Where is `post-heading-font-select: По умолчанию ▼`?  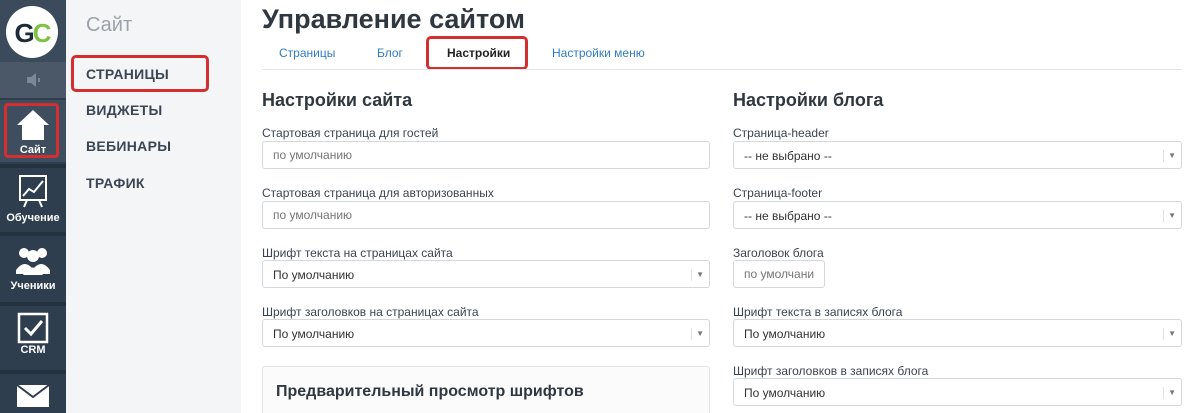 post-heading-font-select: По умолчанию ▼ is located at coordinates (957, 392).